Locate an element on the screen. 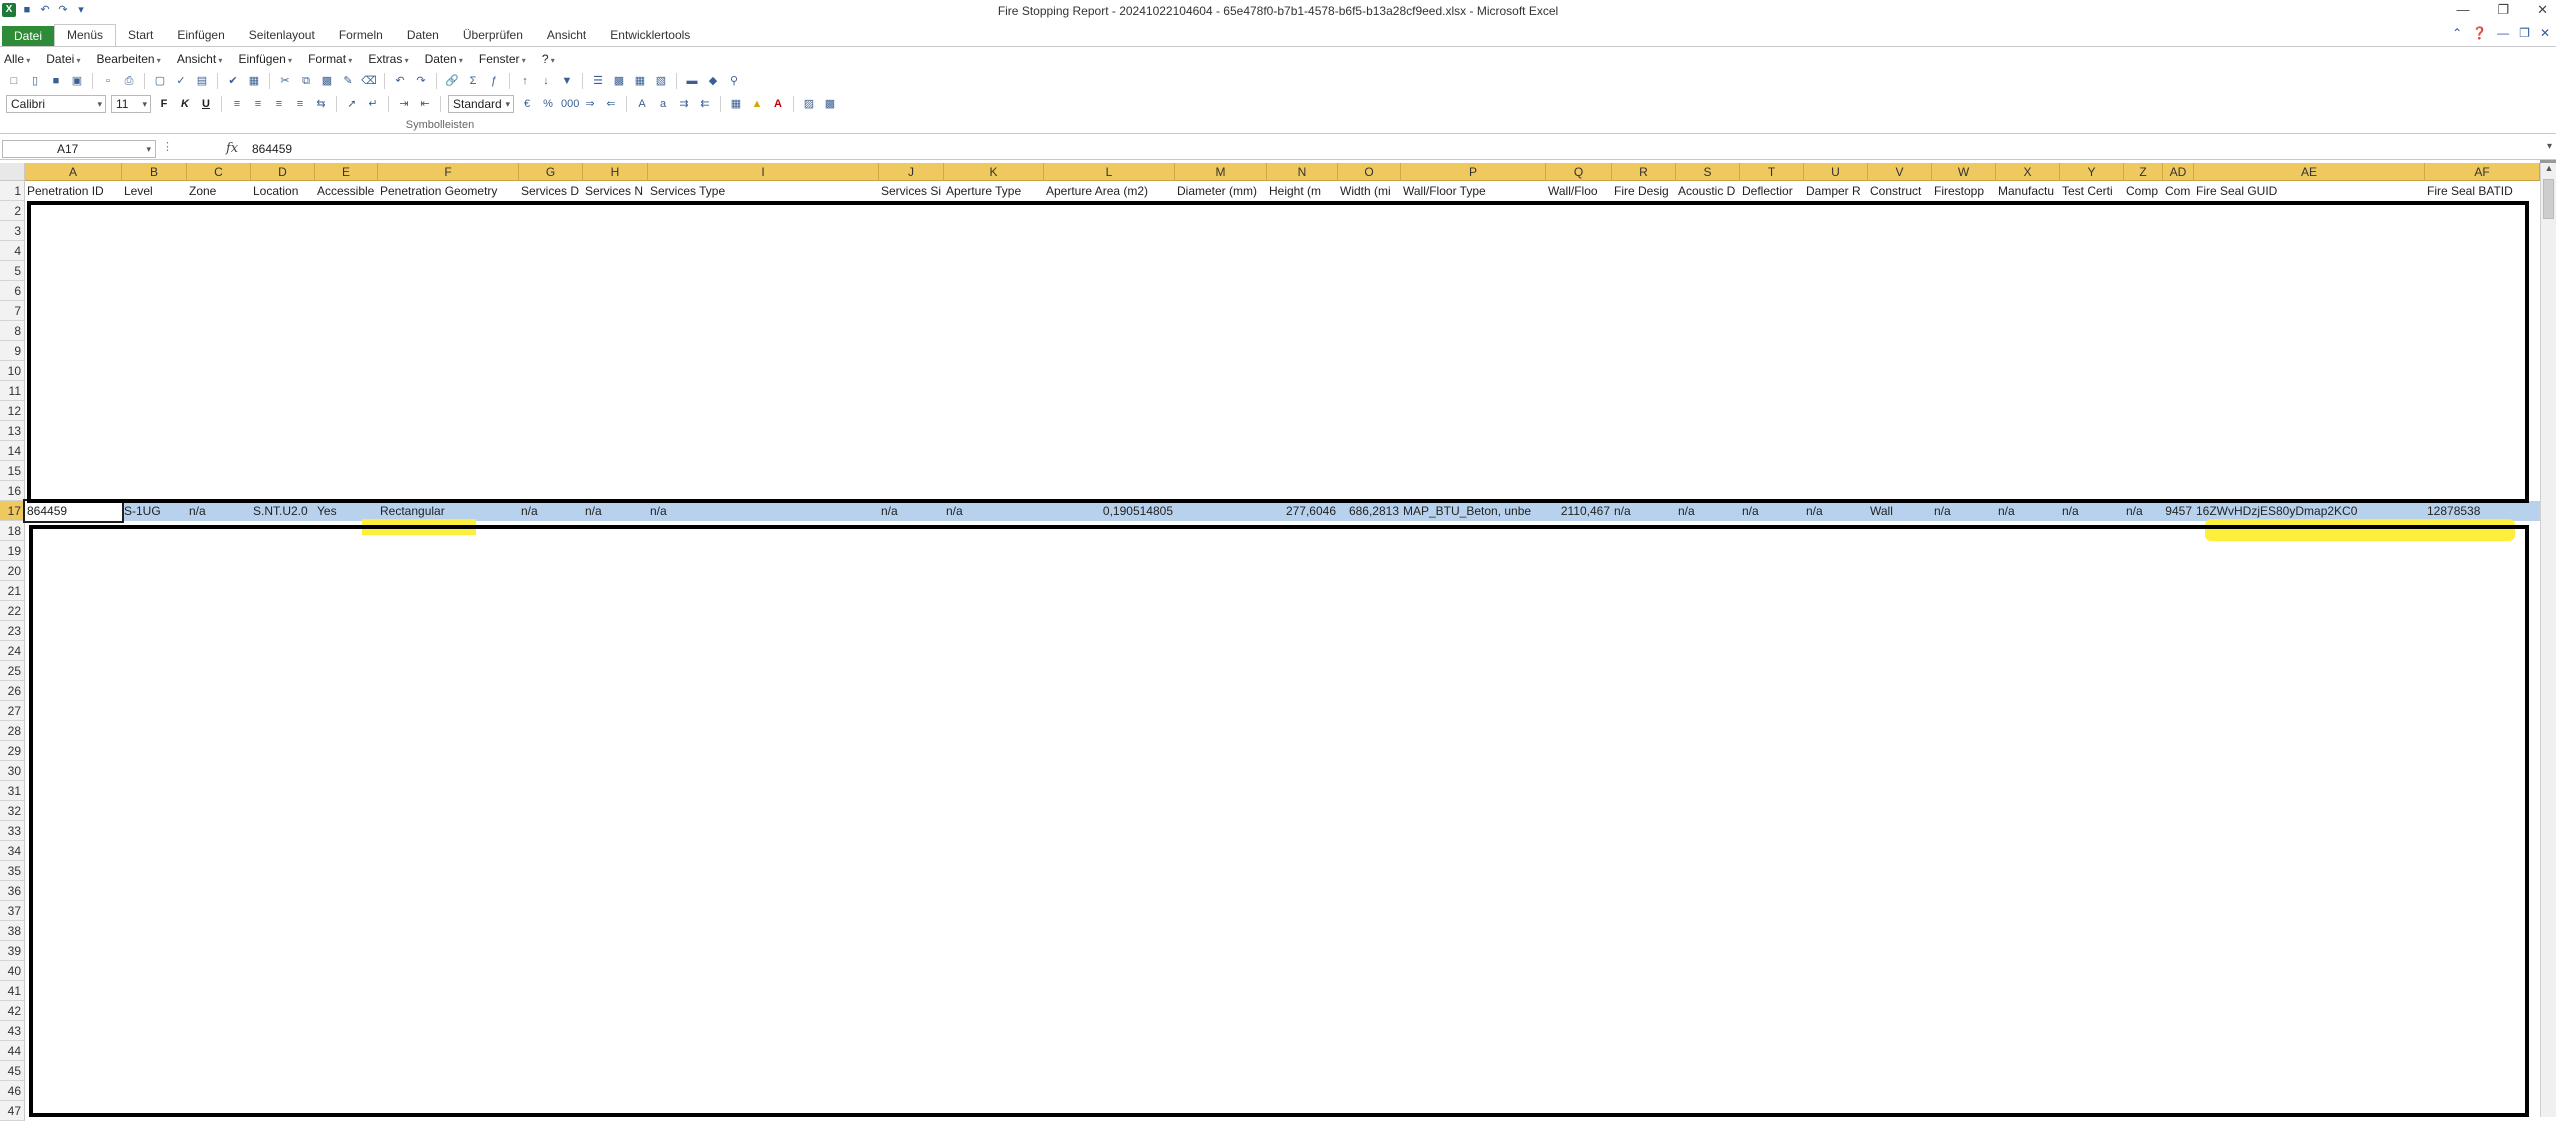 The image size is (2556, 1121). tab-page-layout: Seitenlayout is located at coordinates (282, 35).